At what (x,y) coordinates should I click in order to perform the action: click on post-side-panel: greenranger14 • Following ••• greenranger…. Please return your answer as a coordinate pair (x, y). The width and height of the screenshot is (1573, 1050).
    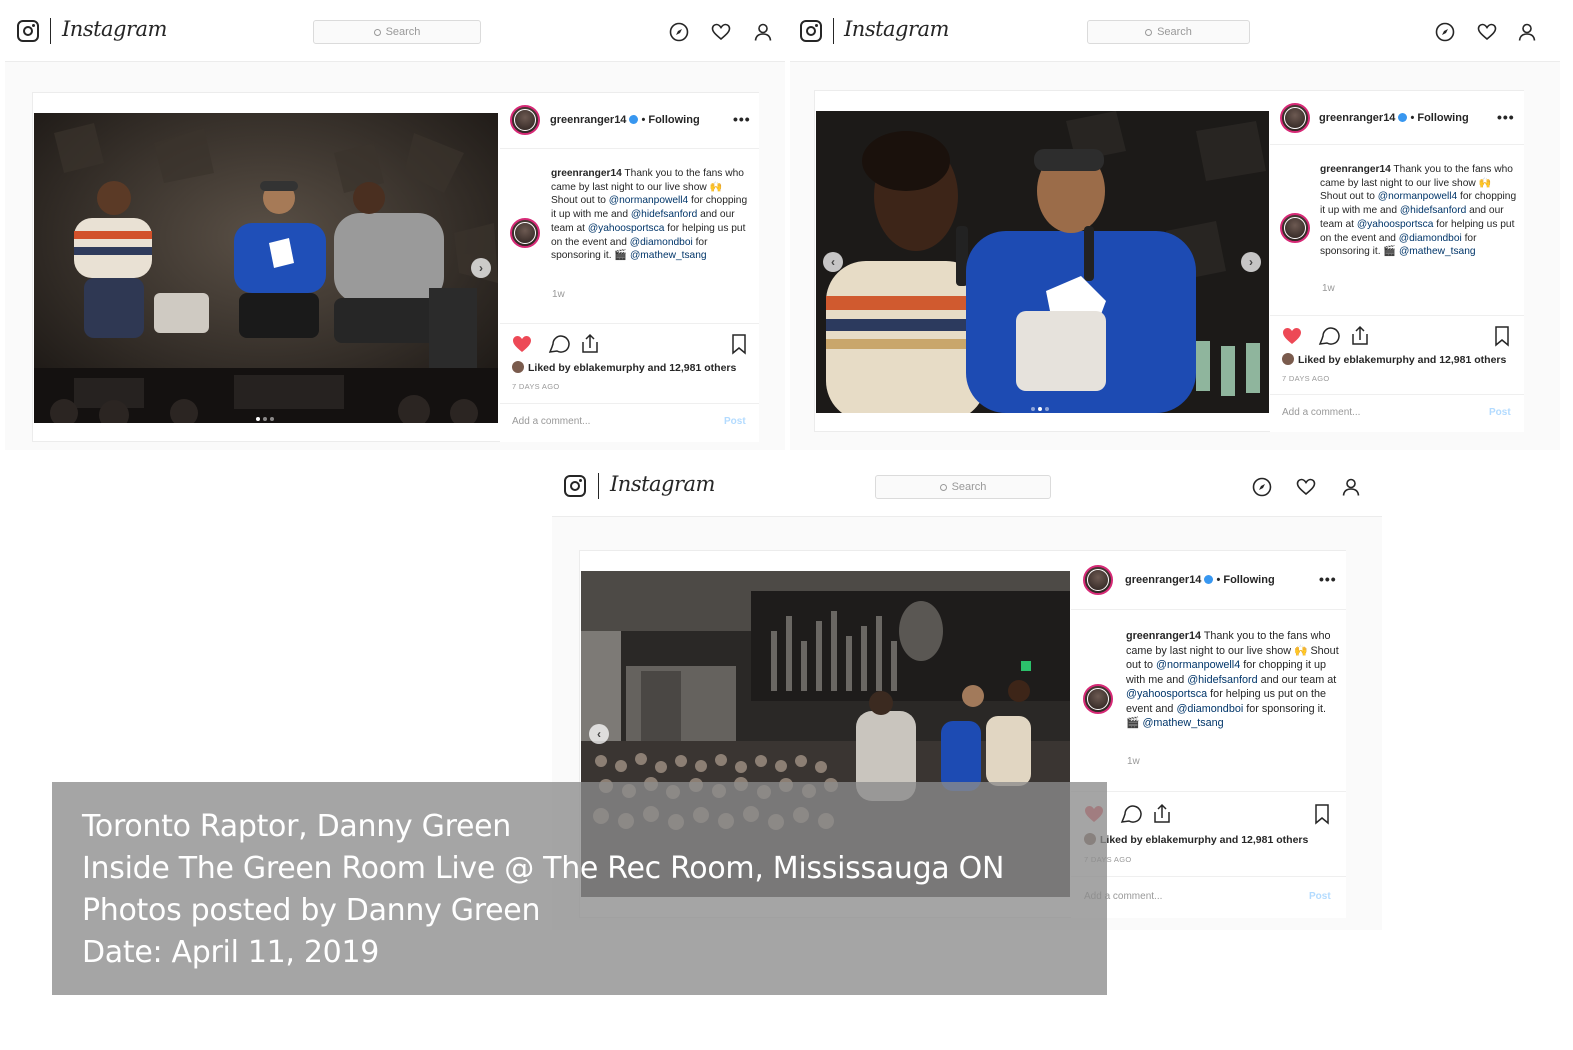
    Looking at the image, I should click on (1208, 734).